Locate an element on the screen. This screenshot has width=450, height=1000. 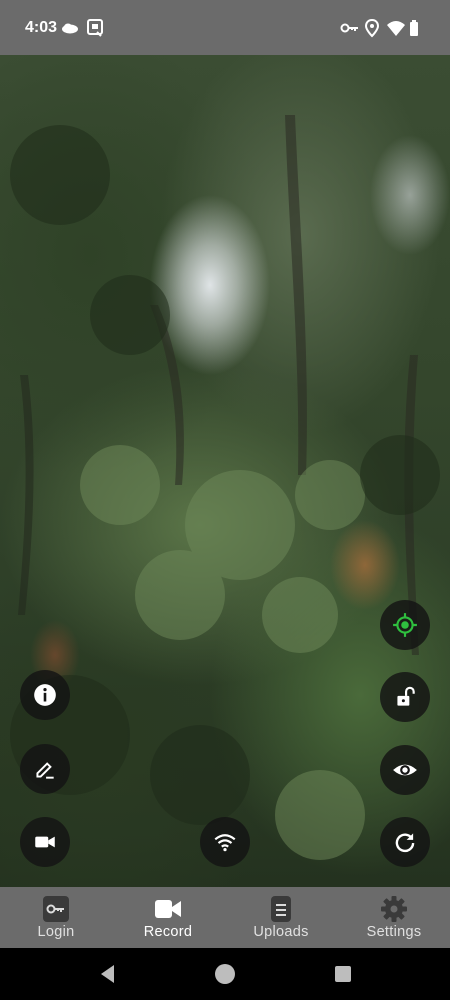
info-icon is located at coordinates (45, 695).